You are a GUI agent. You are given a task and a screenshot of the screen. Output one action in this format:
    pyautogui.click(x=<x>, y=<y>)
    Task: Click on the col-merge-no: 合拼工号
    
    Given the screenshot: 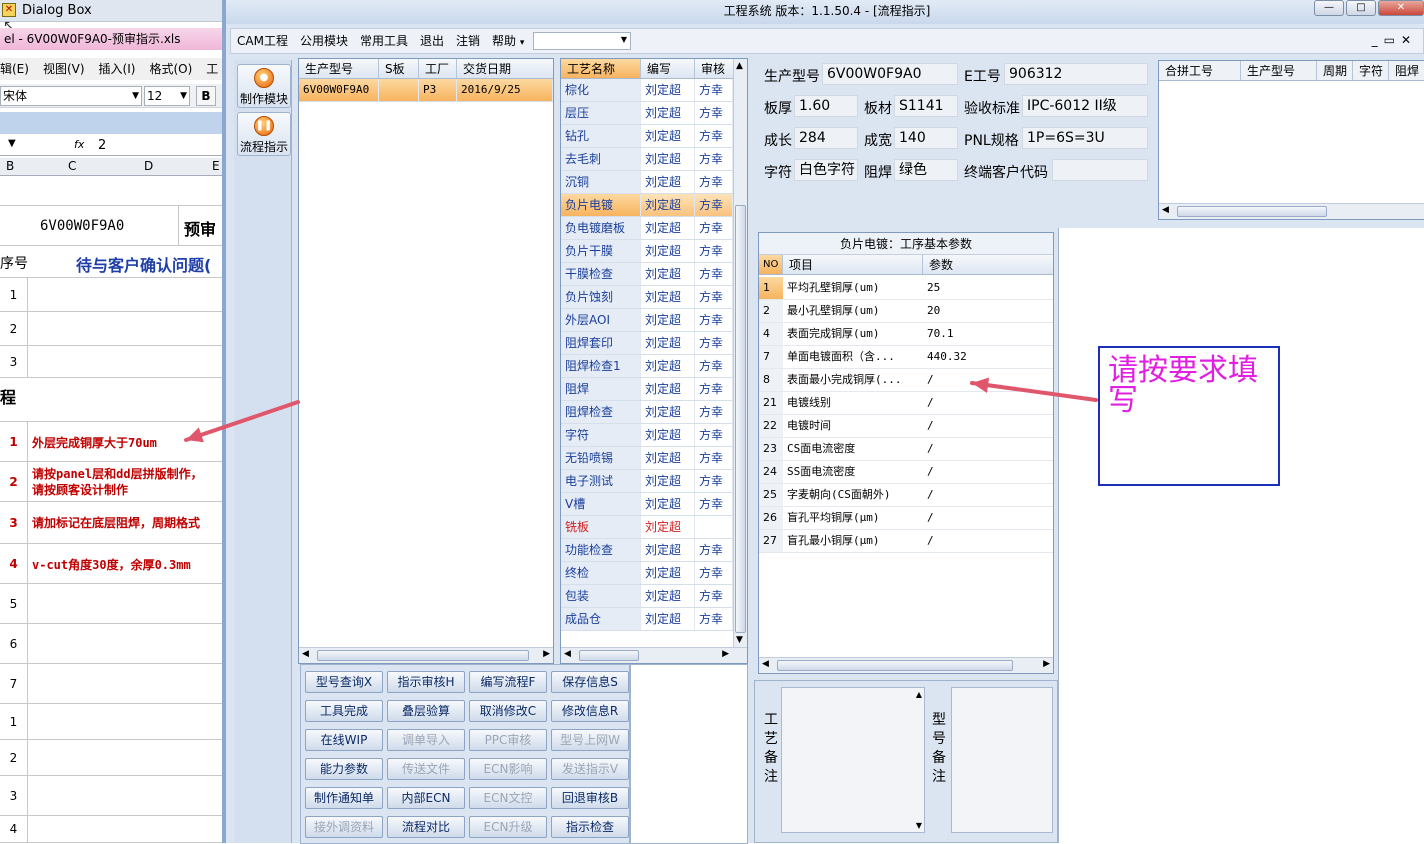 What is the action you would take?
    pyautogui.click(x=1200, y=70)
    